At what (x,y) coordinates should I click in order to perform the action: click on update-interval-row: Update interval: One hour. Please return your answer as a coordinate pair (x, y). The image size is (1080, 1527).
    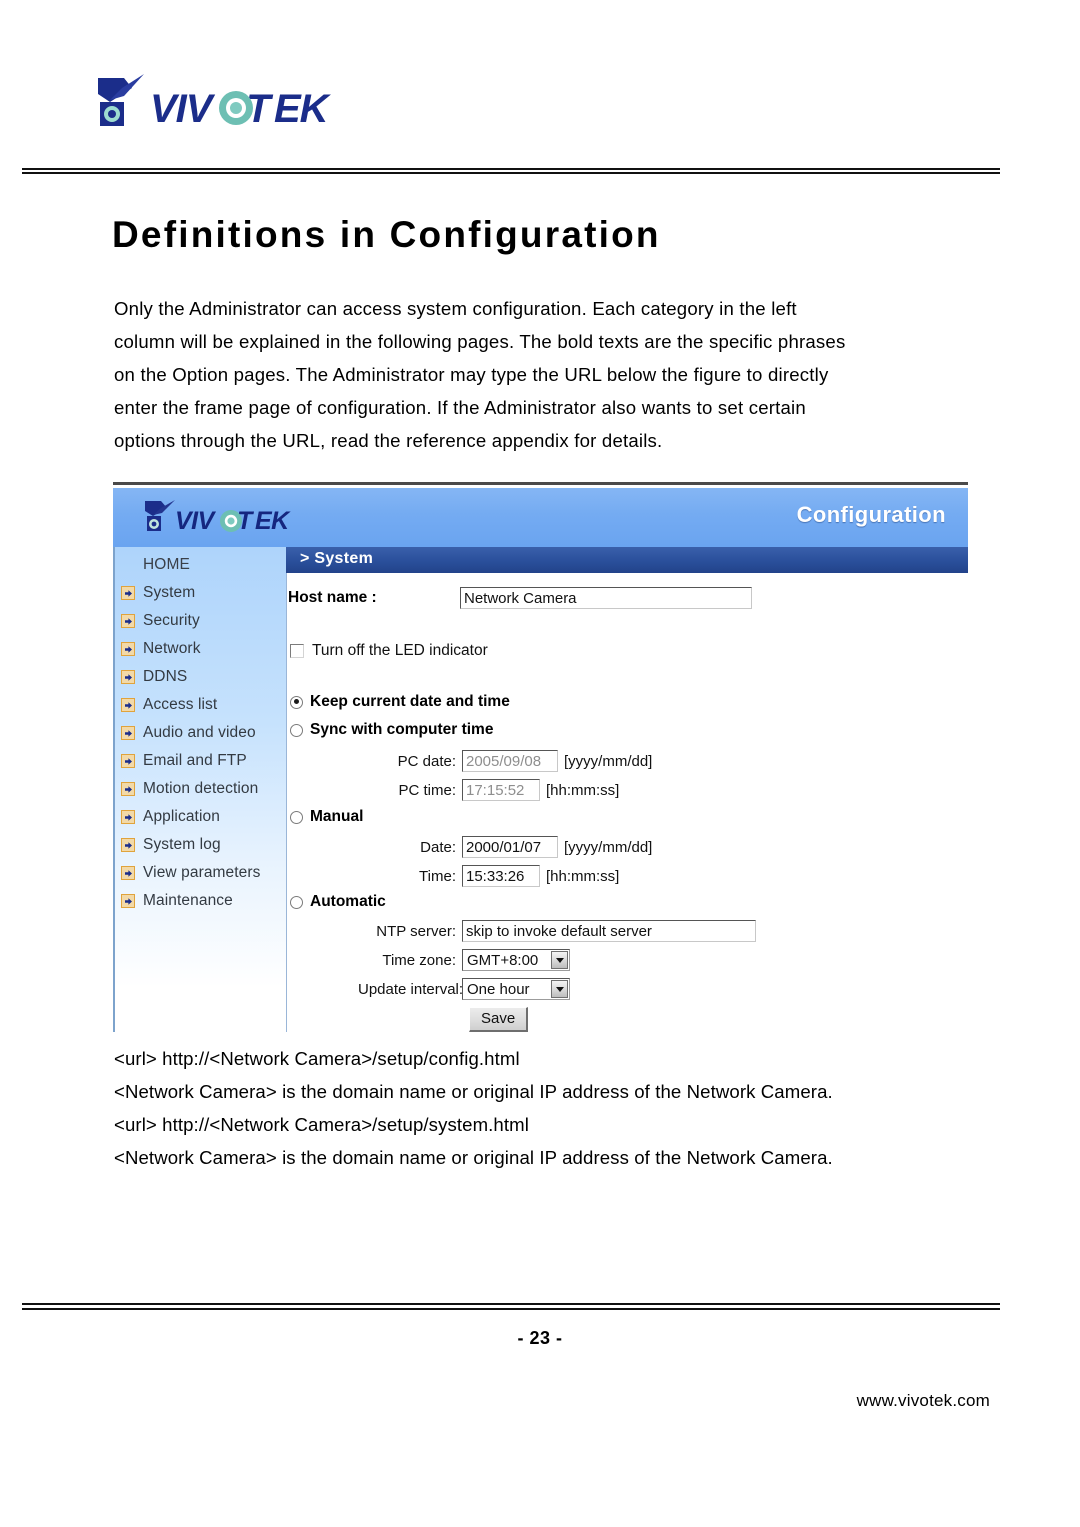
    Looking at the image, I should click on (464, 989).